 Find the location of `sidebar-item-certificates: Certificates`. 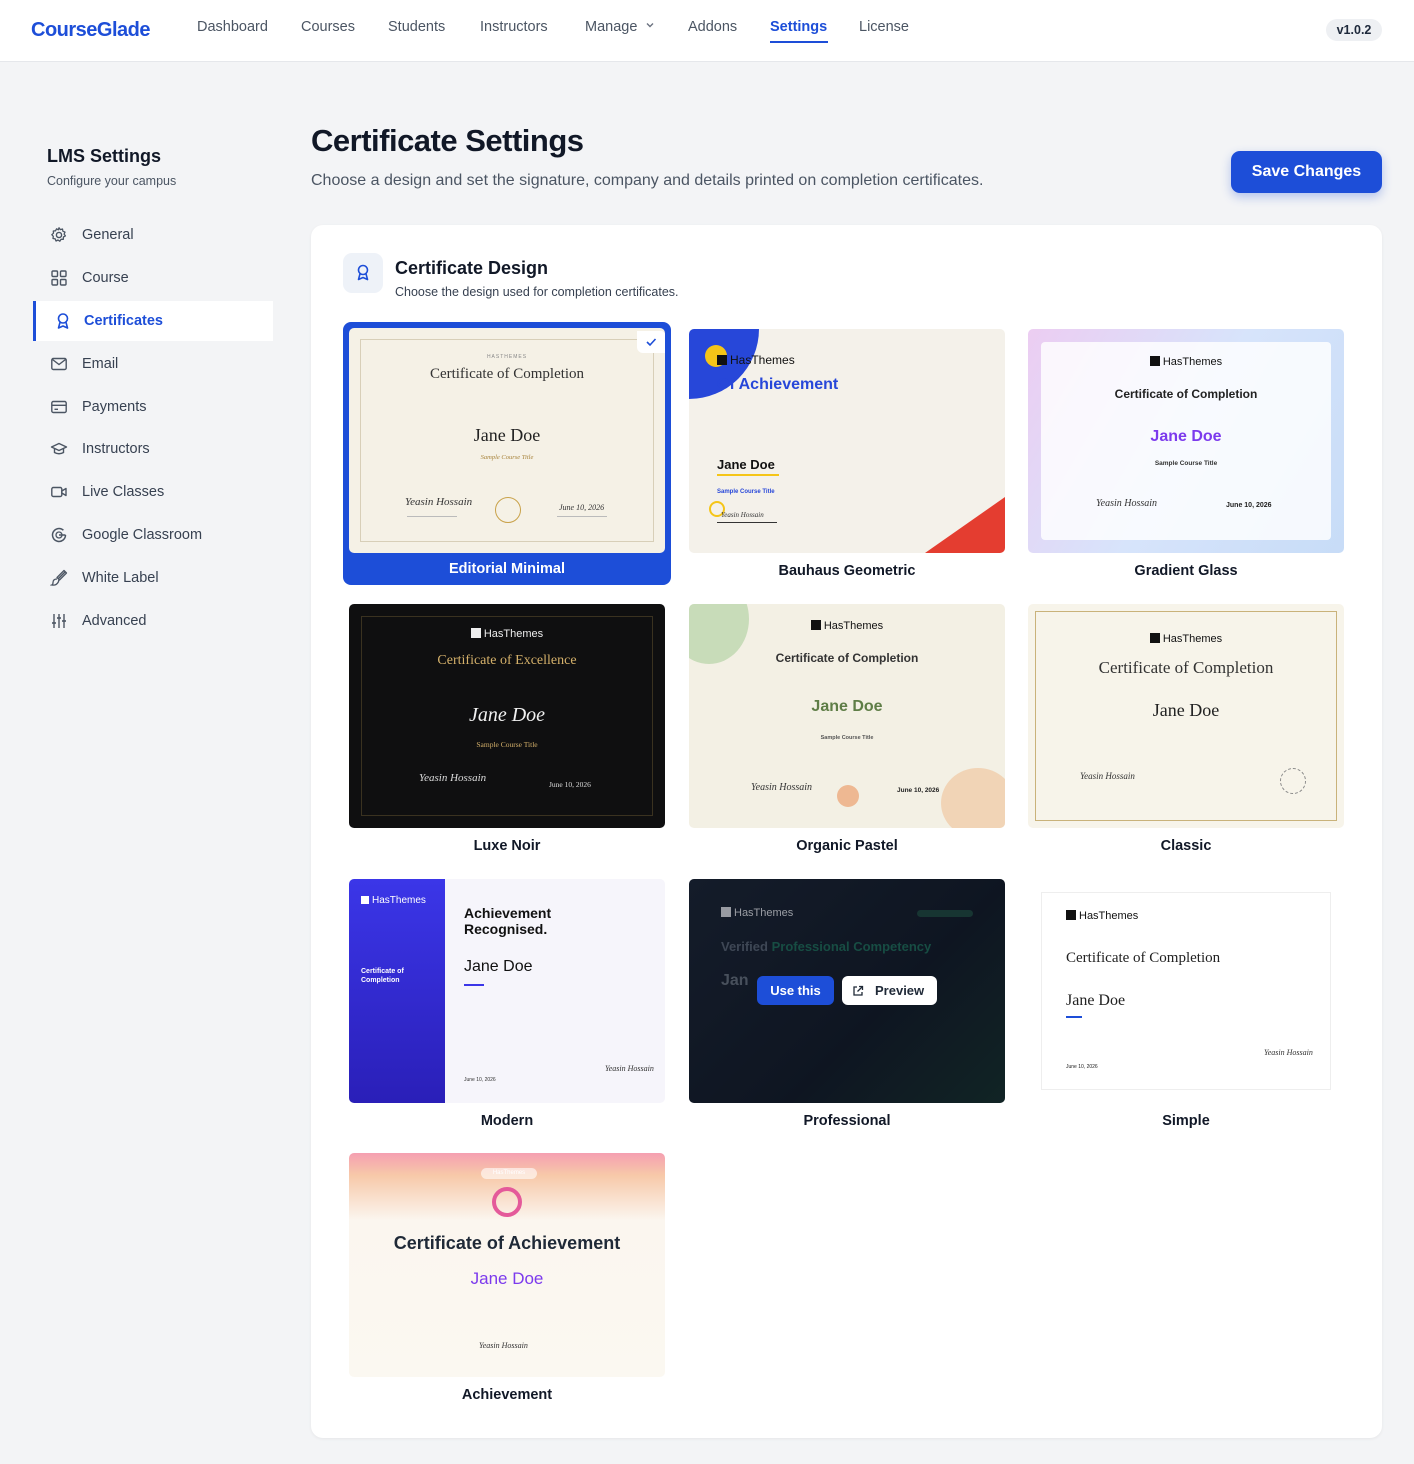

sidebar-item-certificates: Certificates is located at coordinates (153, 321).